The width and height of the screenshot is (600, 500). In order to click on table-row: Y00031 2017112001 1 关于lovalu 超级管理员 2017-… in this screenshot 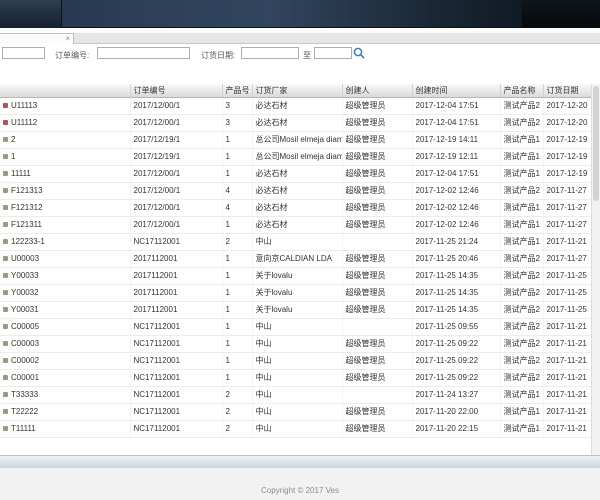, I will do `click(295, 310)`.